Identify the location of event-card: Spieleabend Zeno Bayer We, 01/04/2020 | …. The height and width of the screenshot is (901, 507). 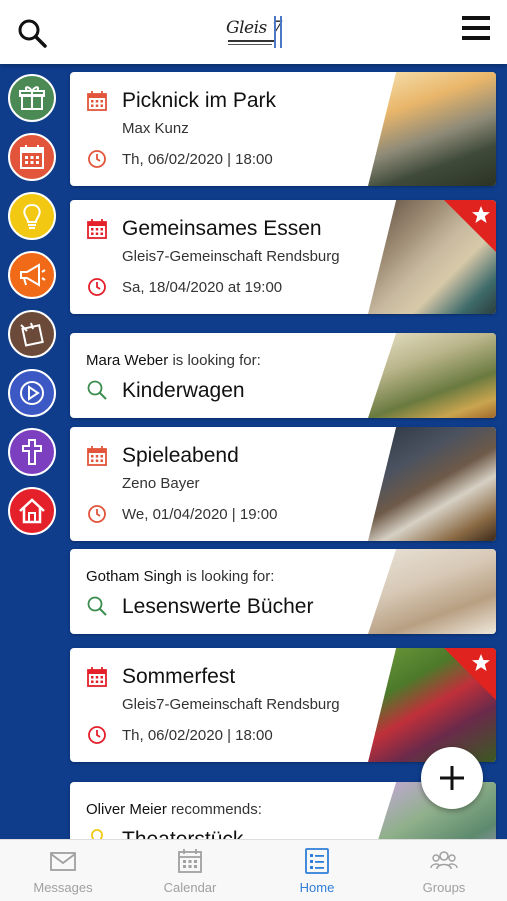
(283, 484).